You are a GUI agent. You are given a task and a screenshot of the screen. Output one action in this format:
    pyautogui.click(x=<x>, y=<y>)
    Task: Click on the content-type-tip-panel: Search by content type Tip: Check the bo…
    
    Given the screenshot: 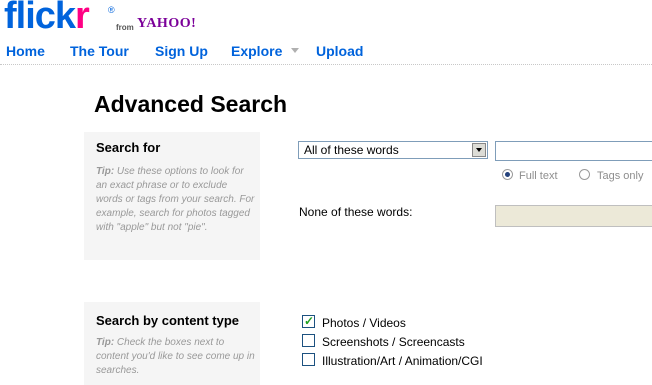 What is the action you would take?
    pyautogui.click(x=172, y=343)
    